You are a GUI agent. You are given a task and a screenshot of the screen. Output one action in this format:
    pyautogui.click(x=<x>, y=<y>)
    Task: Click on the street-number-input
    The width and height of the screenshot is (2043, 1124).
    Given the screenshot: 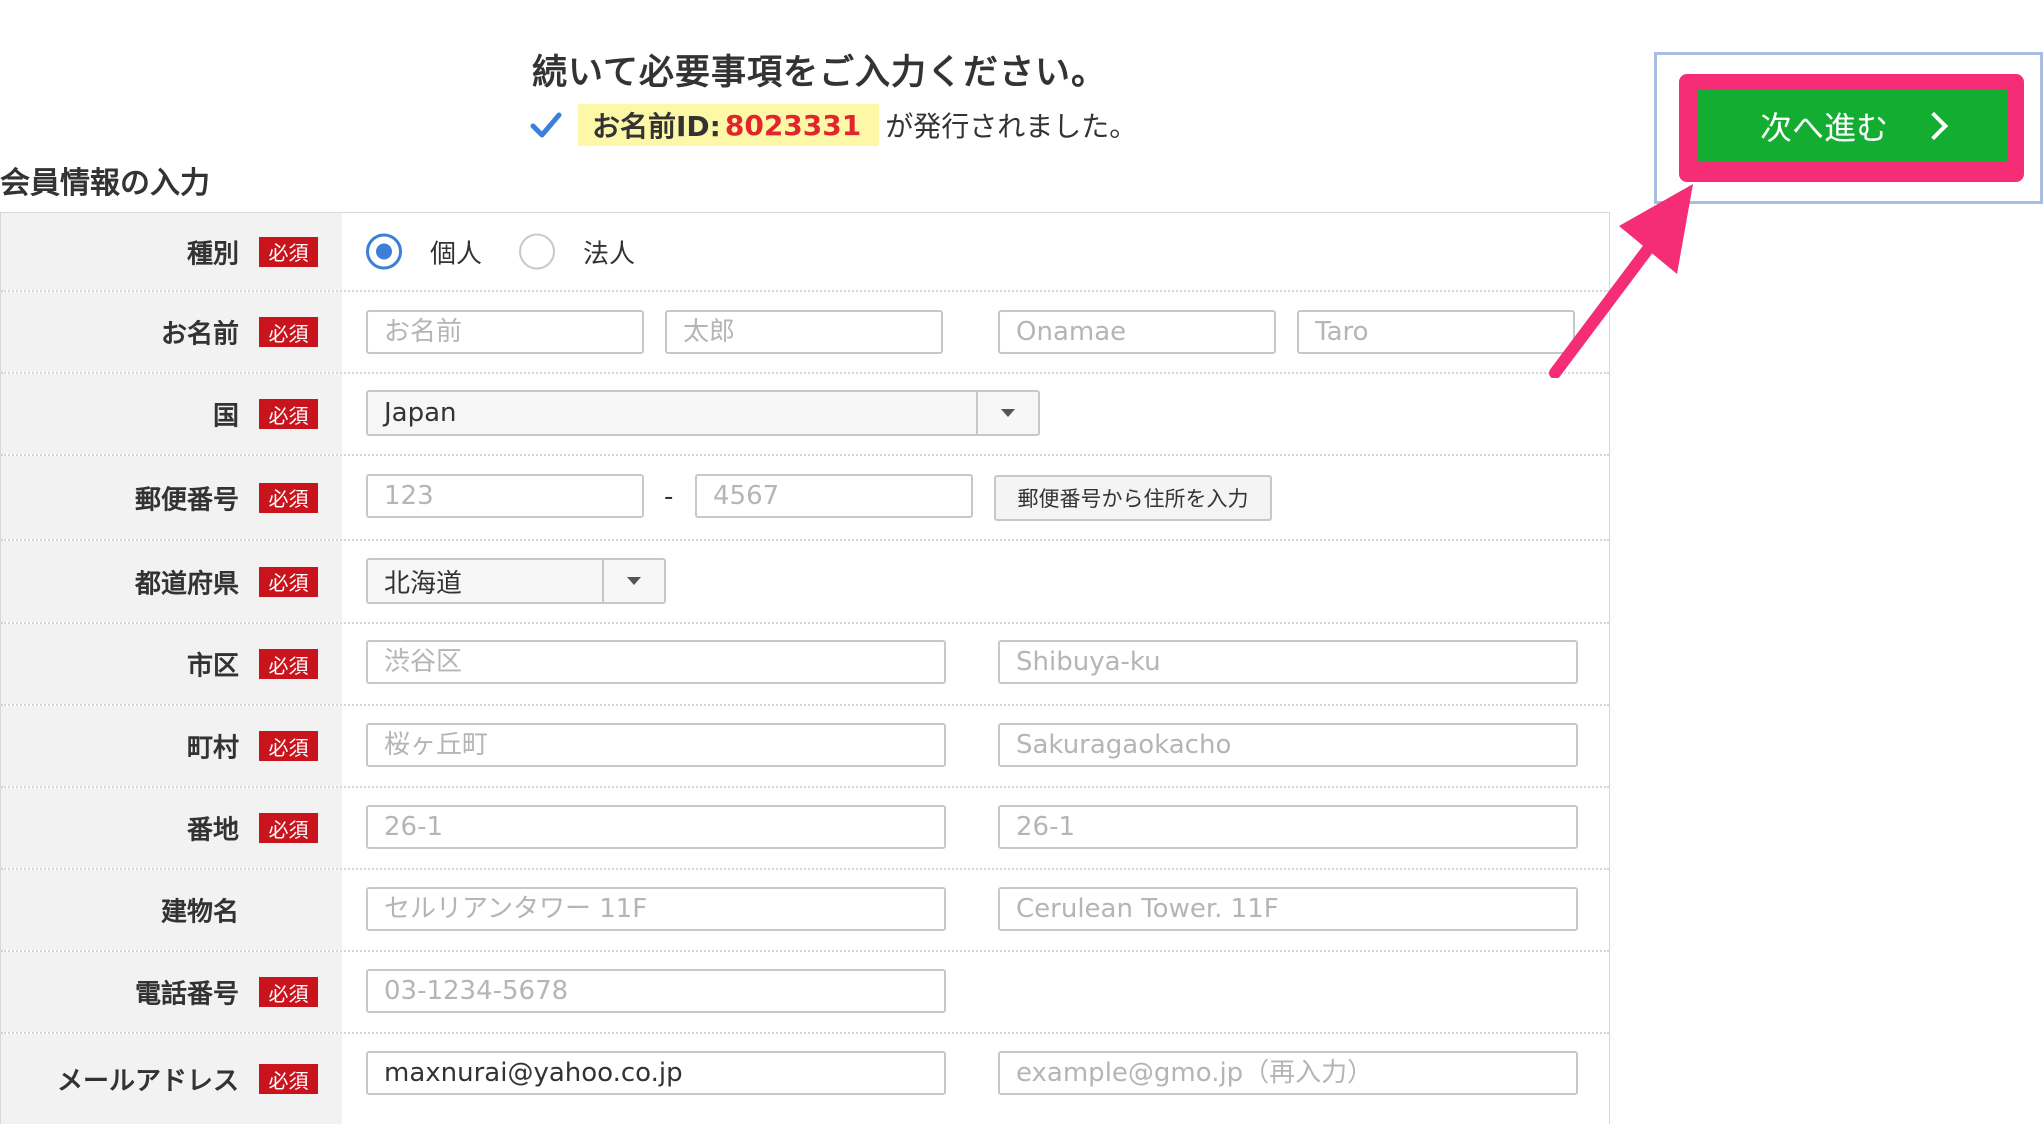 What is the action you would take?
    pyautogui.click(x=656, y=827)
    